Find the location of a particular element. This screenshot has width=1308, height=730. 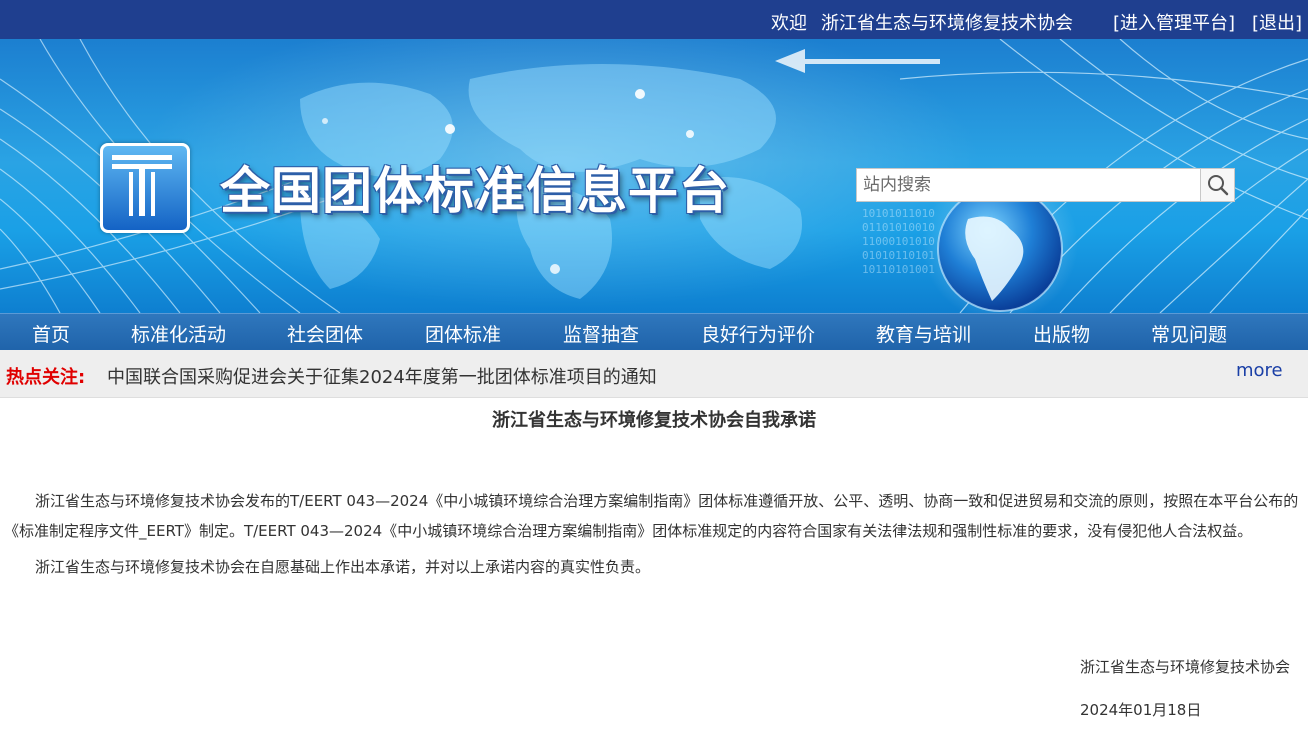

nav-item-evaluation: 良好行为评价 is located at coordinates (758, 333).